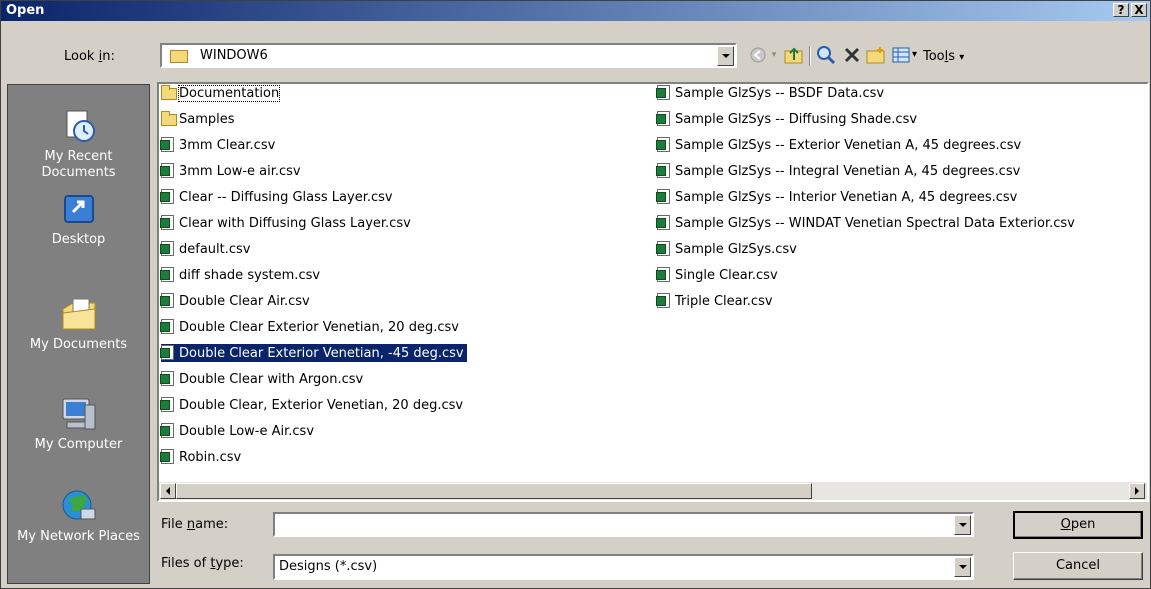 The height and width of the screenshot is (589, 1151). Describe the element at coordinates (287, 223) in the screenshot. I see `file-item: Clear with Diffusing Glass Layer.csv` at that location.